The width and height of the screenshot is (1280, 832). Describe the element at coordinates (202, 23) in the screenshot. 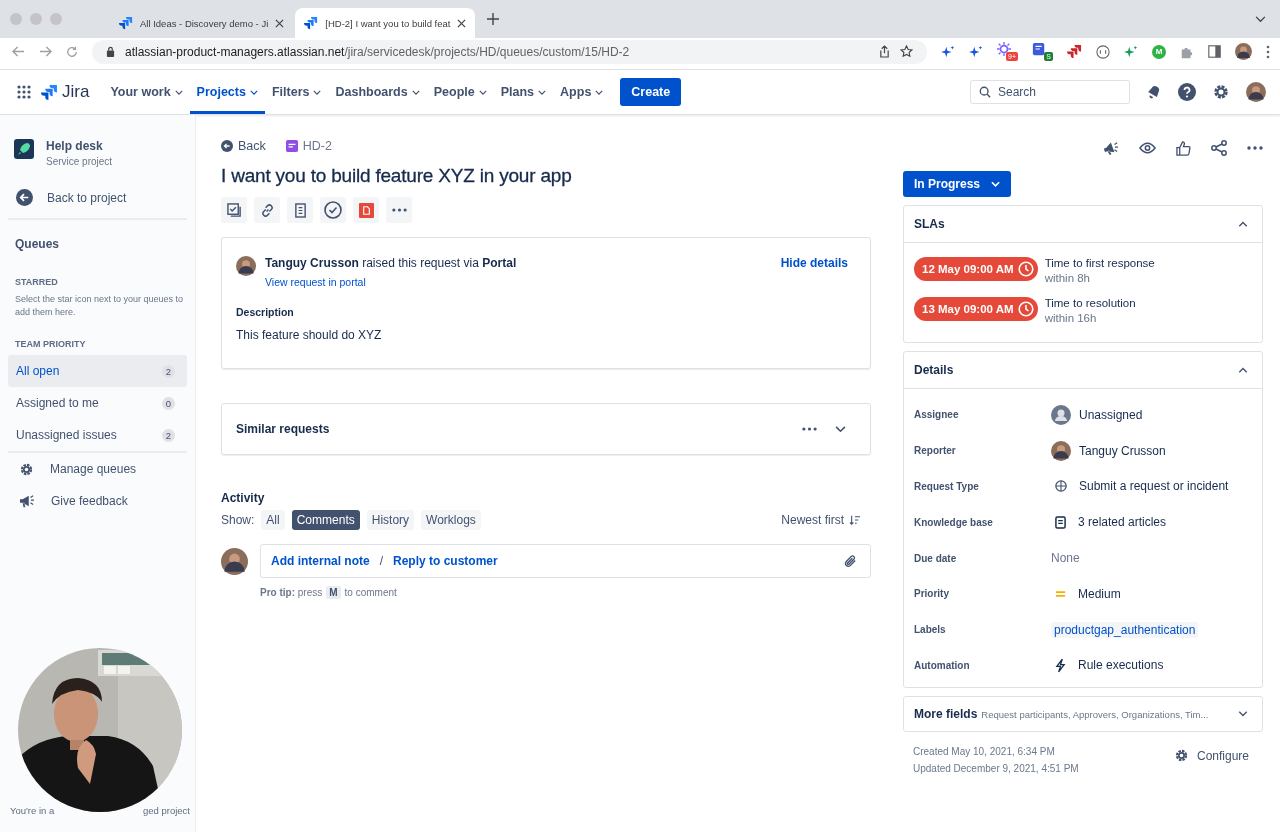

I see `browser-tab: All Ideas - Discovery demo - Ji` at that location.